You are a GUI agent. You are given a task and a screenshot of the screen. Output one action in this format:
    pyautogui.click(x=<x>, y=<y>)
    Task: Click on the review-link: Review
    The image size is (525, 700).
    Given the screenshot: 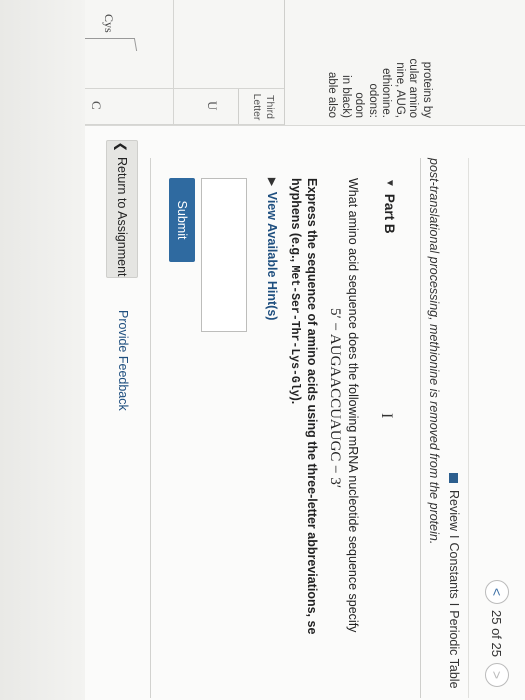 What is the action you would take?
    pyautogui.click(x=454, y=510)
    